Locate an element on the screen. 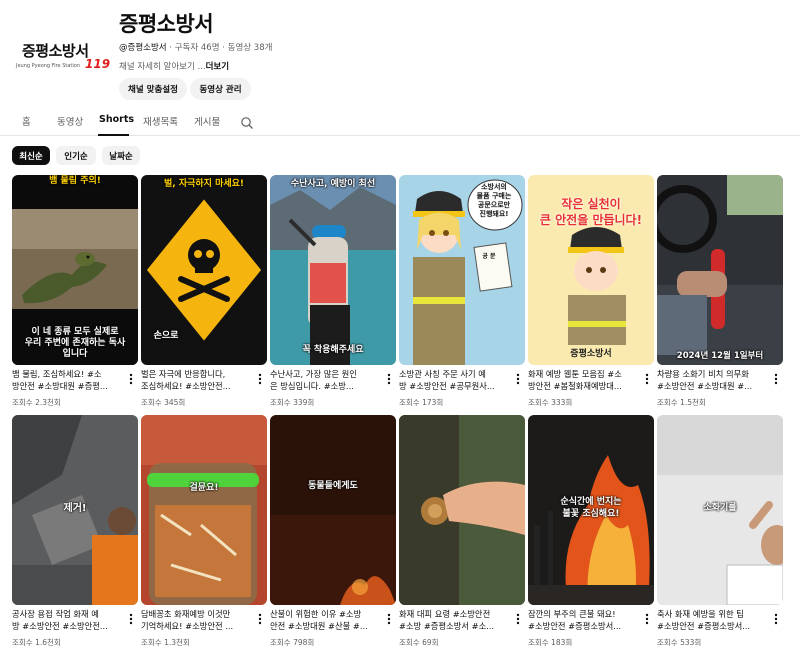  cigarette-jar-thumbnail-image is located at coordinates (204, 510).